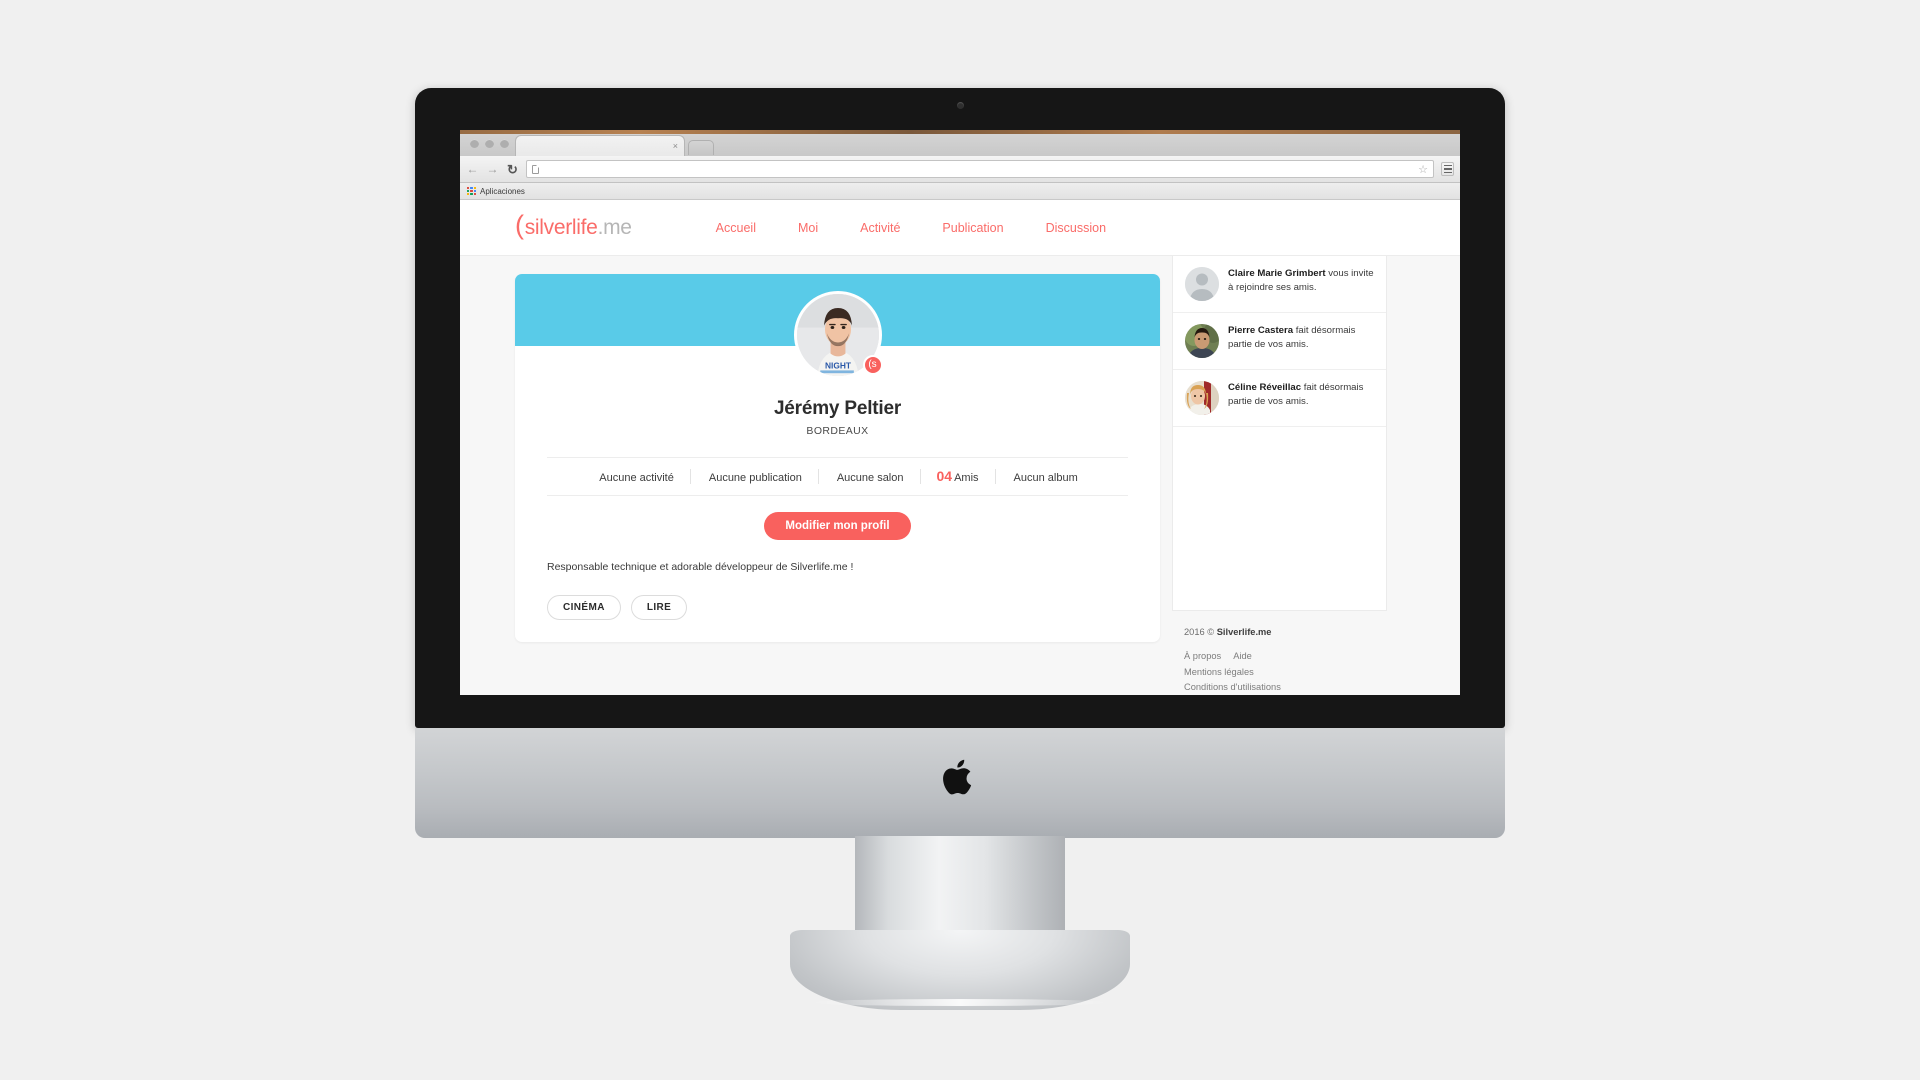 The width and height of the screenshot is (1920, 1080). What do you see at coordinates (492, 169) in the screenshot?
I see `forward-icon: →` at bounding box center [492, 169].